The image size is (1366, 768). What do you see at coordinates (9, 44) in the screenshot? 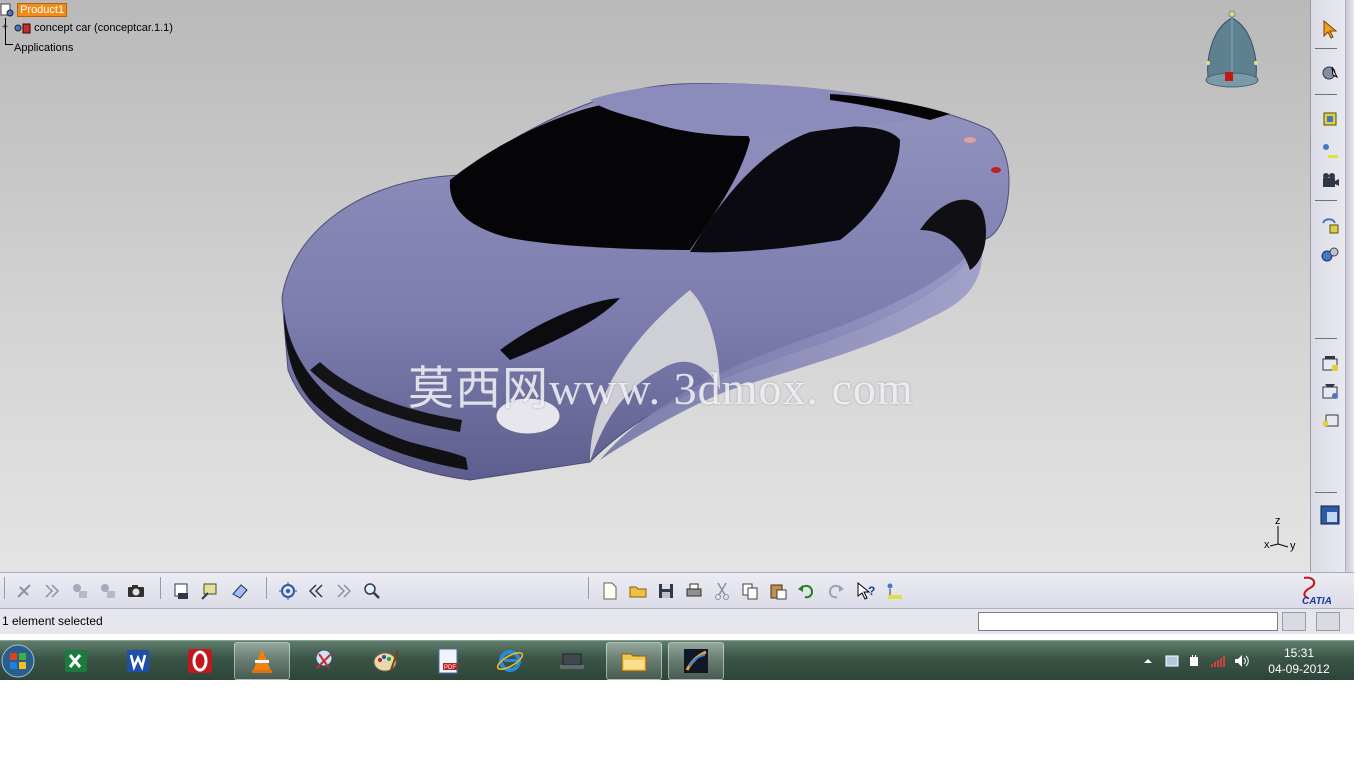
I see `tree-connector-end` at bounding box center [9, 44].